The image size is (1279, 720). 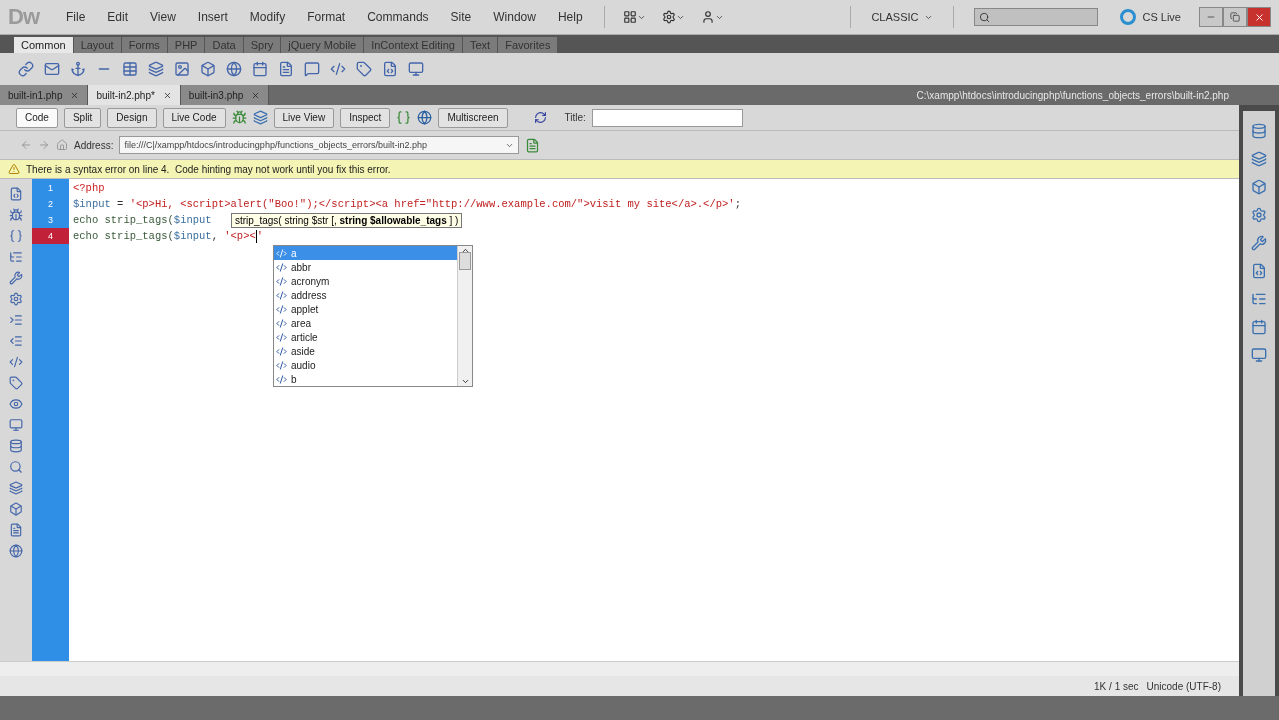 What do you see at coordinates (1150, 17) in the screenshot?
I see `cs-live-button: CS Live` at bounding box center [1150, 17].